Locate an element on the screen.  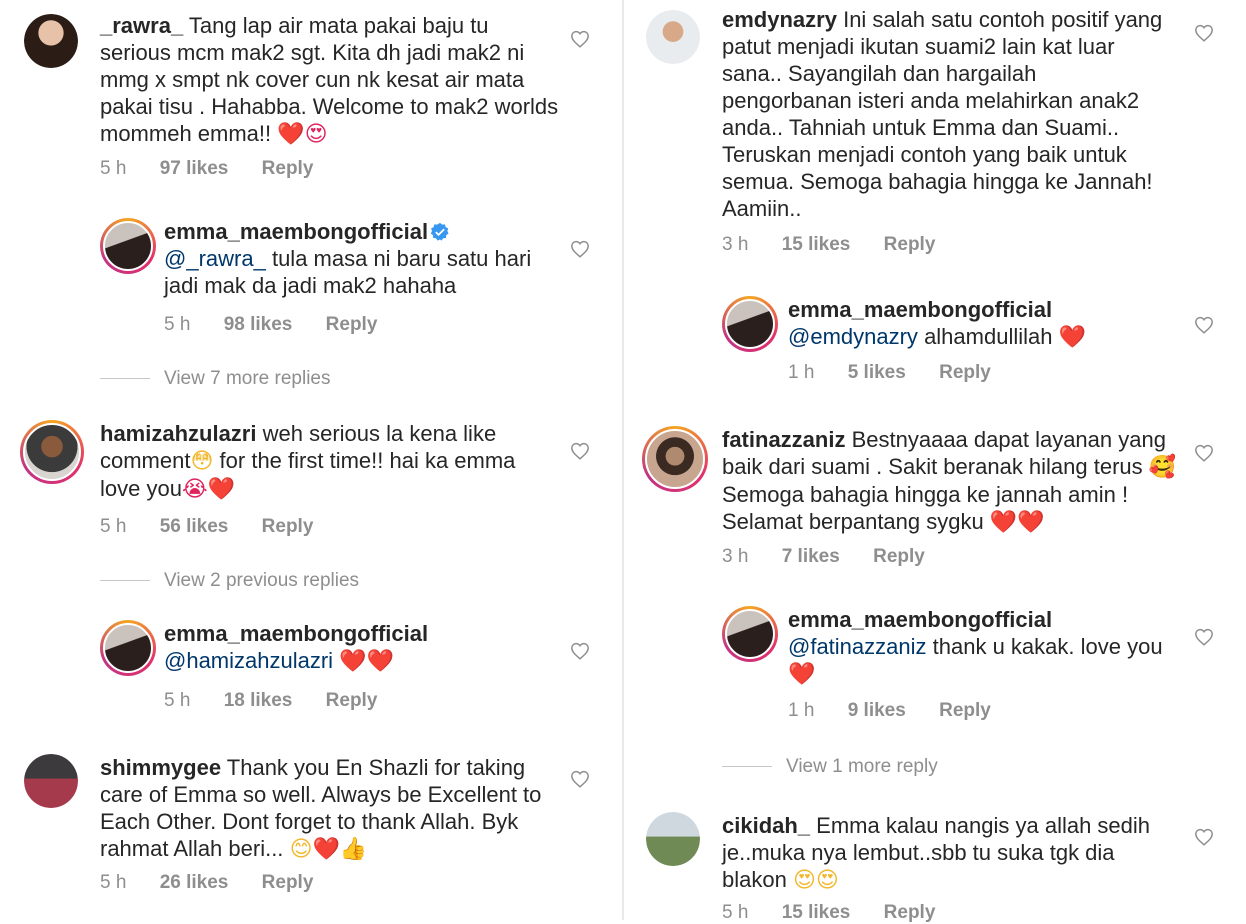
comment-meta: 5 h 98 likes Reply is located at coordinates (284, 325).